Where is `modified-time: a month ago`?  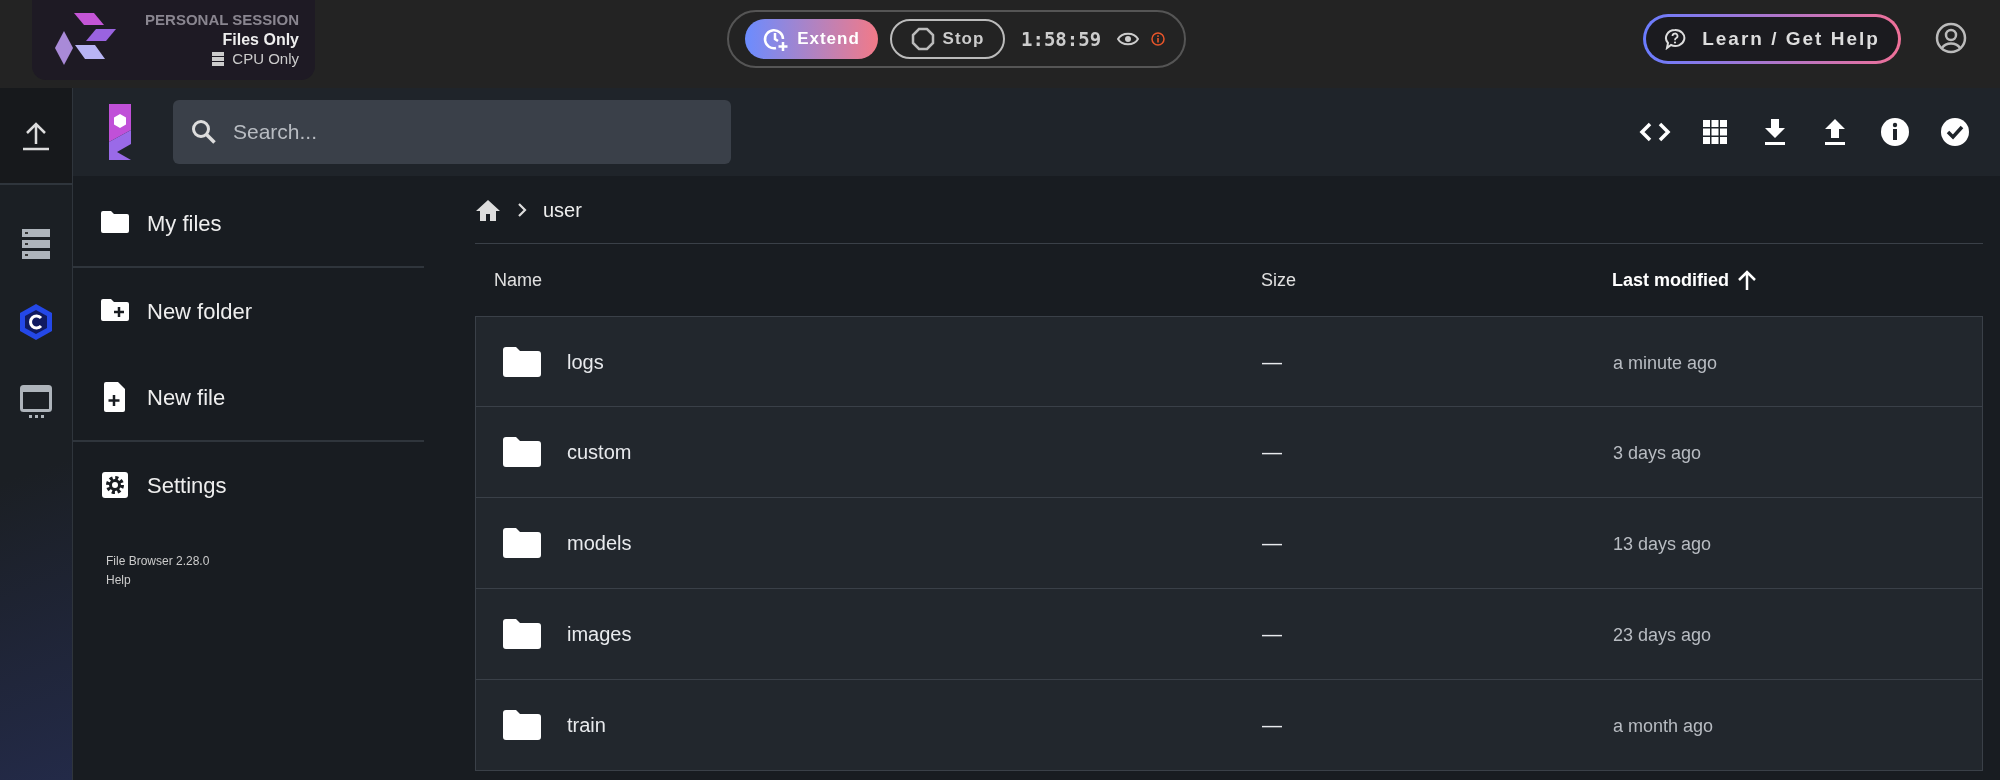
modified-time: a month ago is located at coordinates (1663, 726).